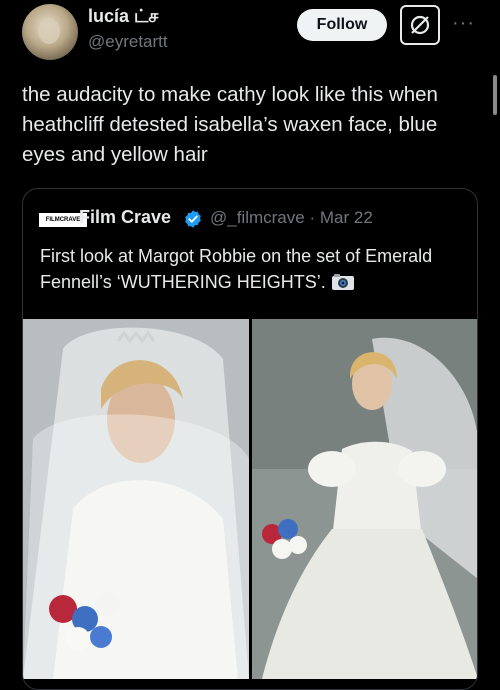 The width and height of the screenshot is (500, 690). Describe the element at coordinates (257, 217) in the screenshot. I see `quoted-handle: @_filmcrave` at that location.